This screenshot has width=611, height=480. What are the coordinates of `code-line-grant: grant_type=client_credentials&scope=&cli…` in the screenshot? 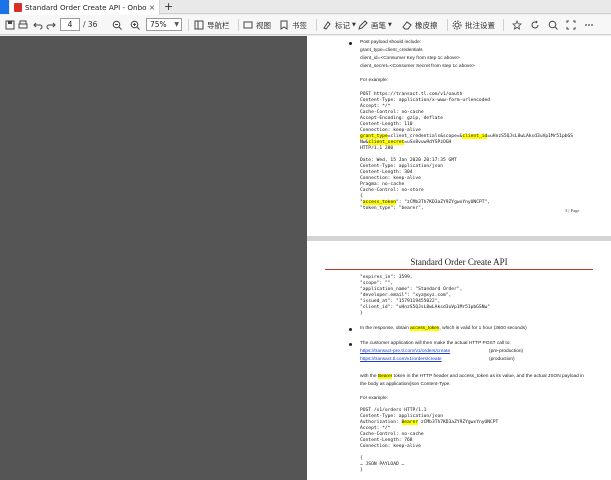 It's located at (466, 137).